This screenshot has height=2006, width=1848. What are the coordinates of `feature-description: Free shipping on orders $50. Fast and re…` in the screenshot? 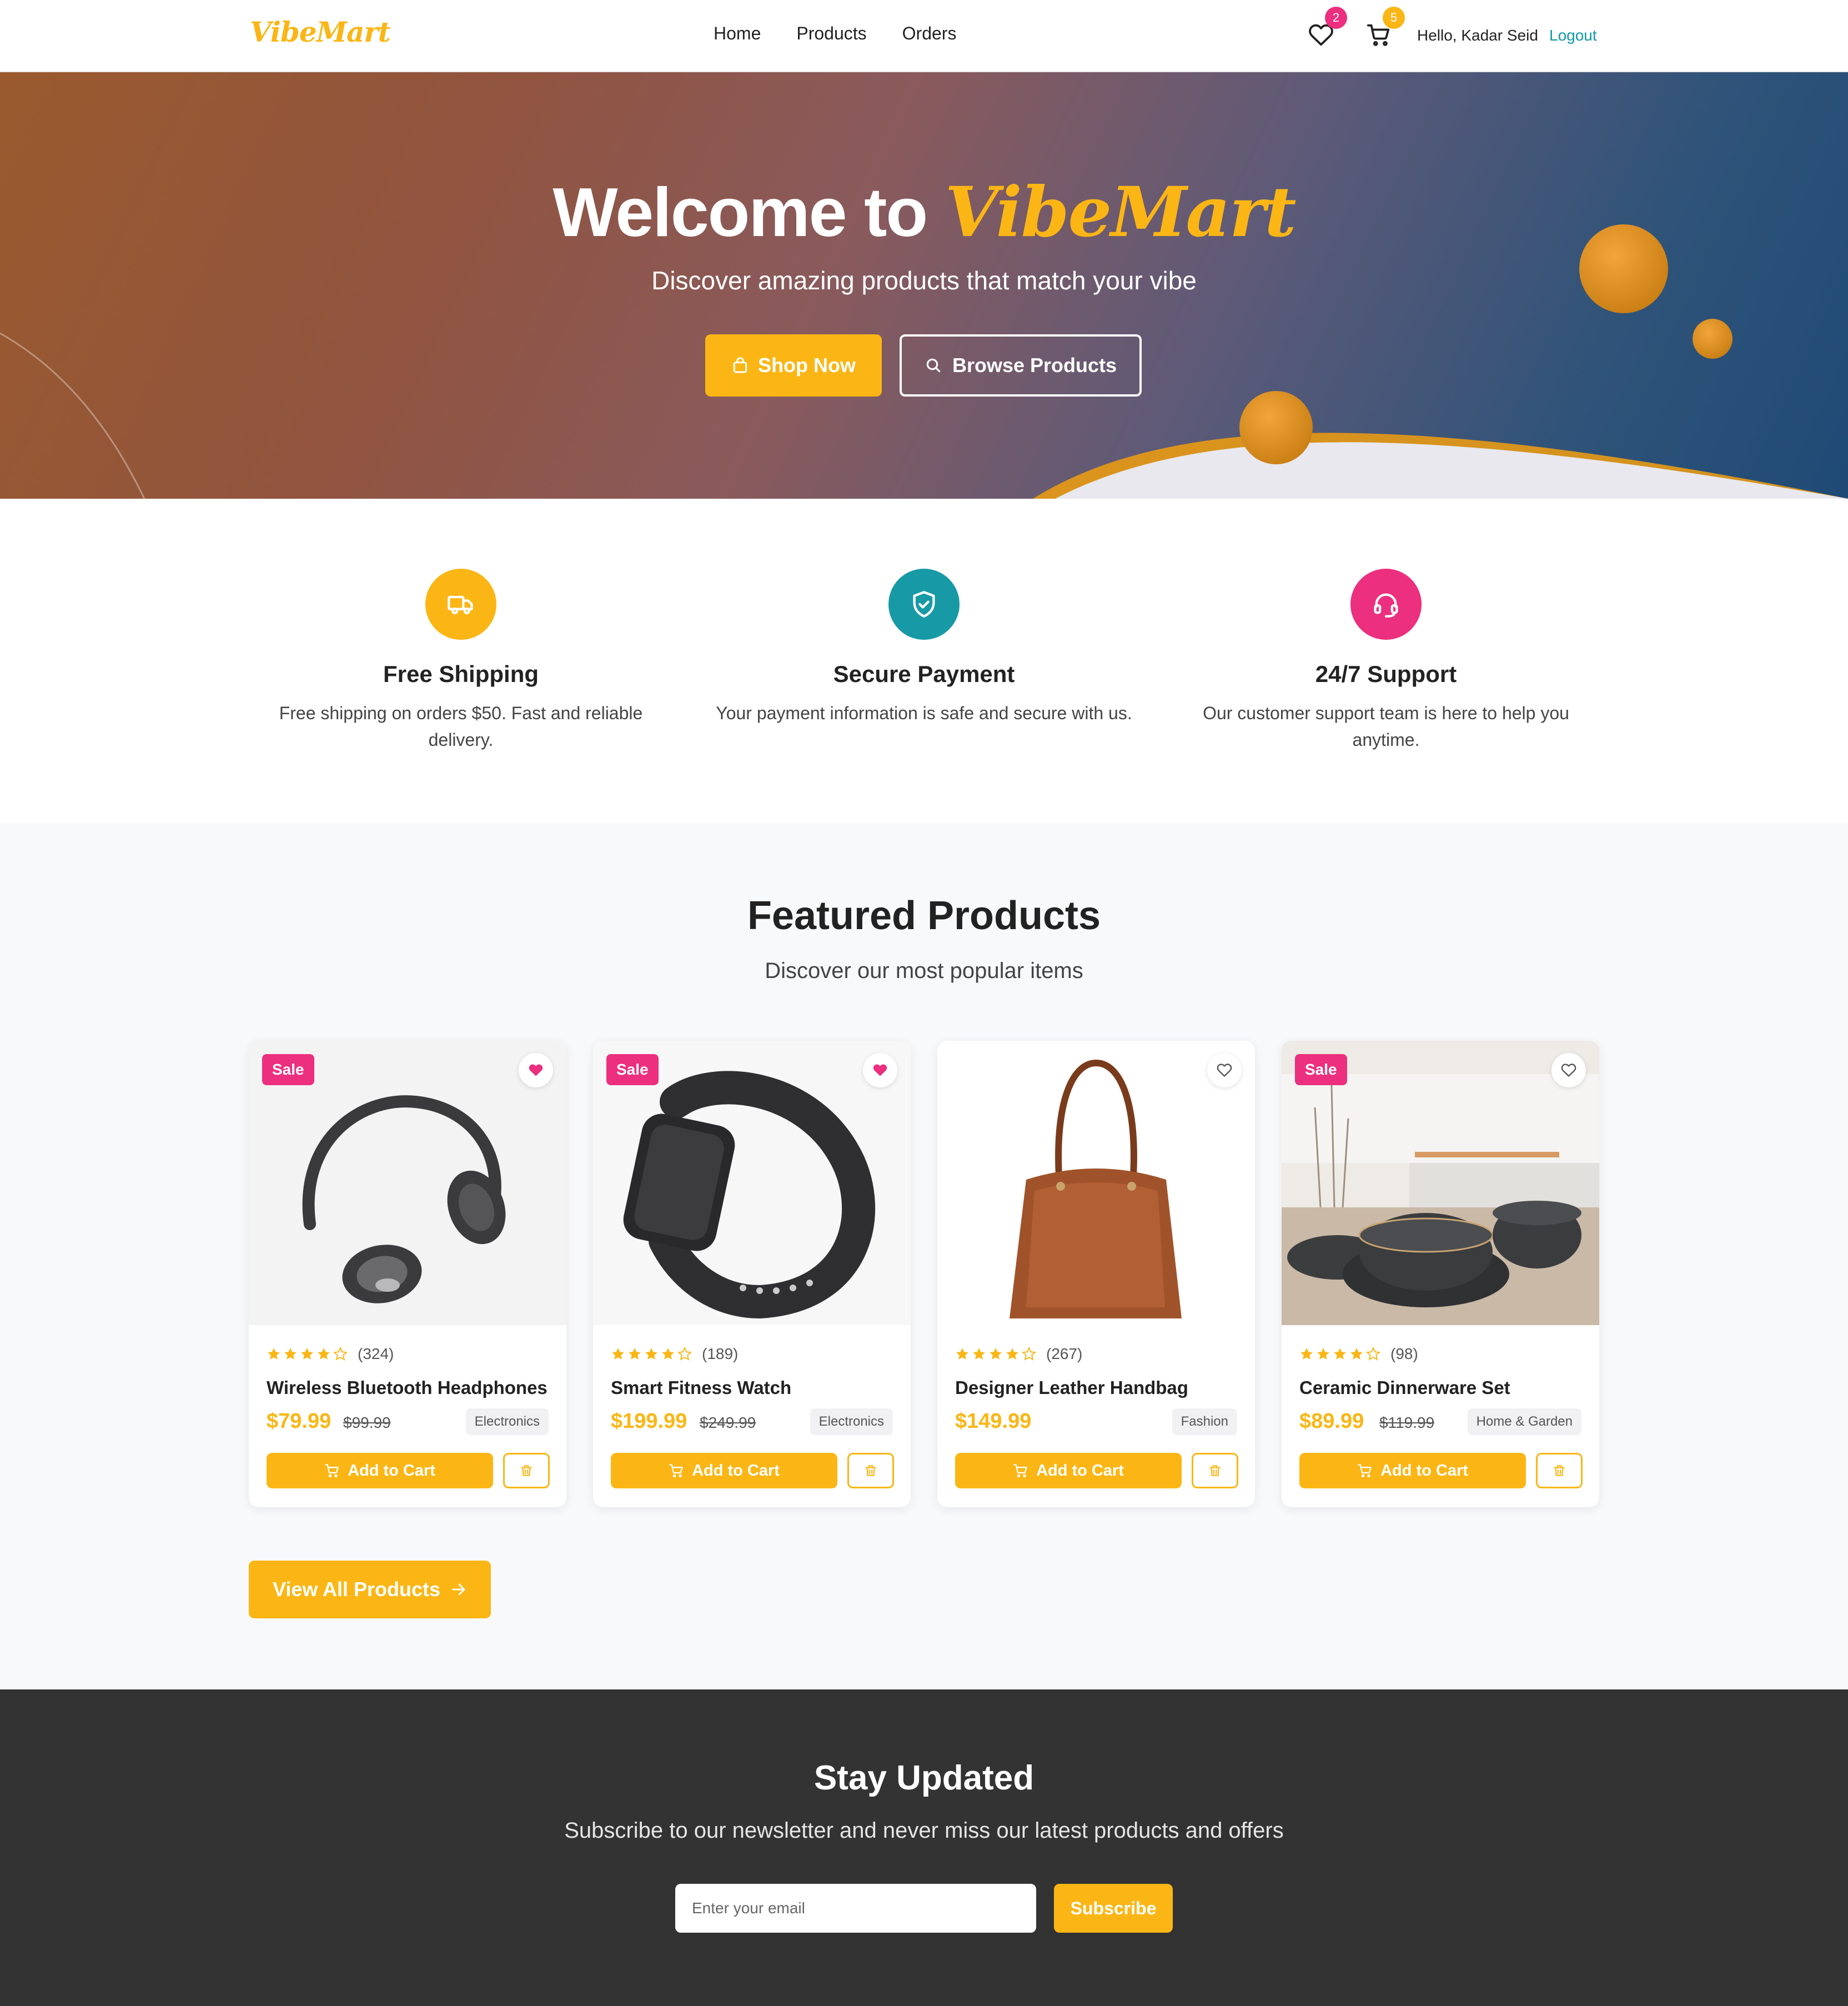 It's located at (461, 726).